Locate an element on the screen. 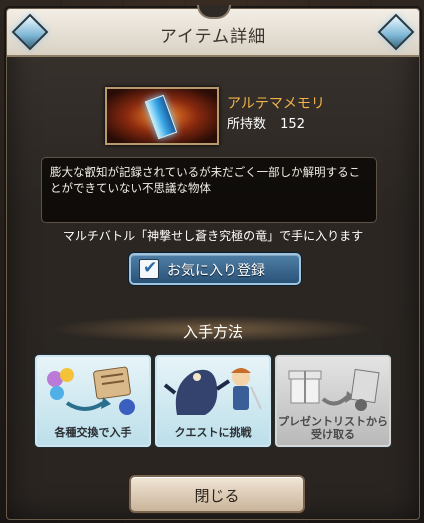 This screenshot has width=424, height=523. crystal-icon is located at coordinates (161, 117).